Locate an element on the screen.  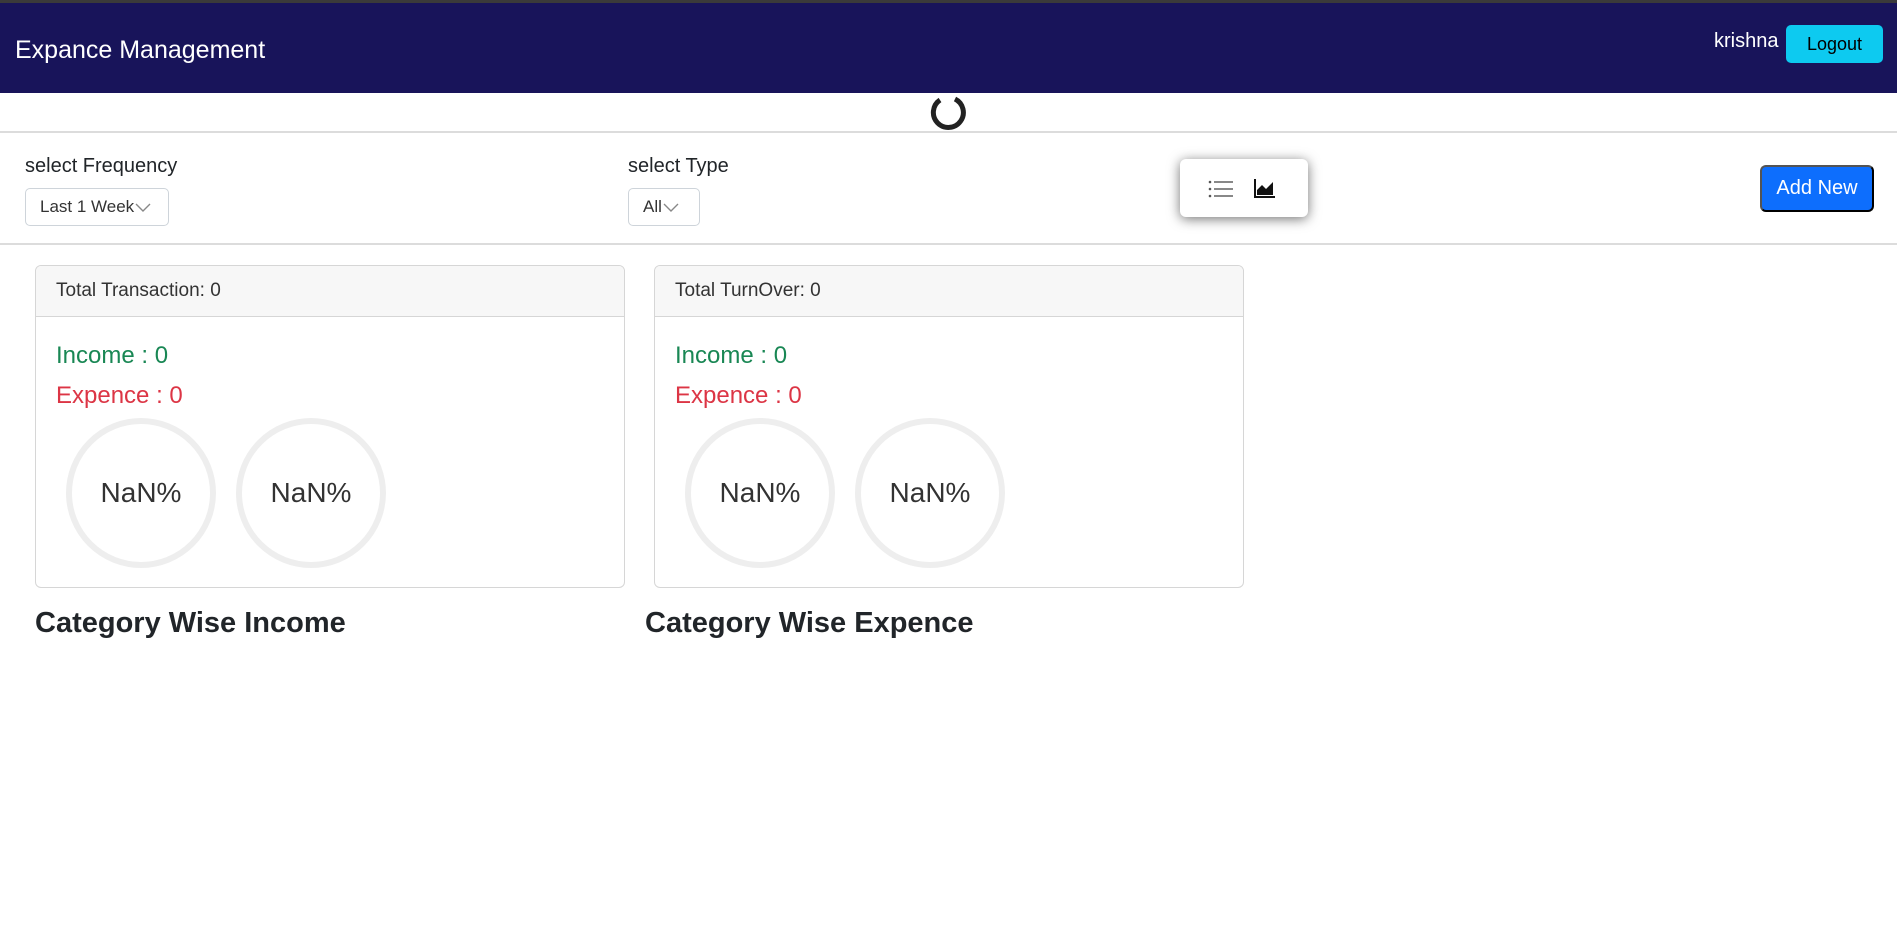
category-income-title: Category Wise Income is located at coordinates (190, 623).